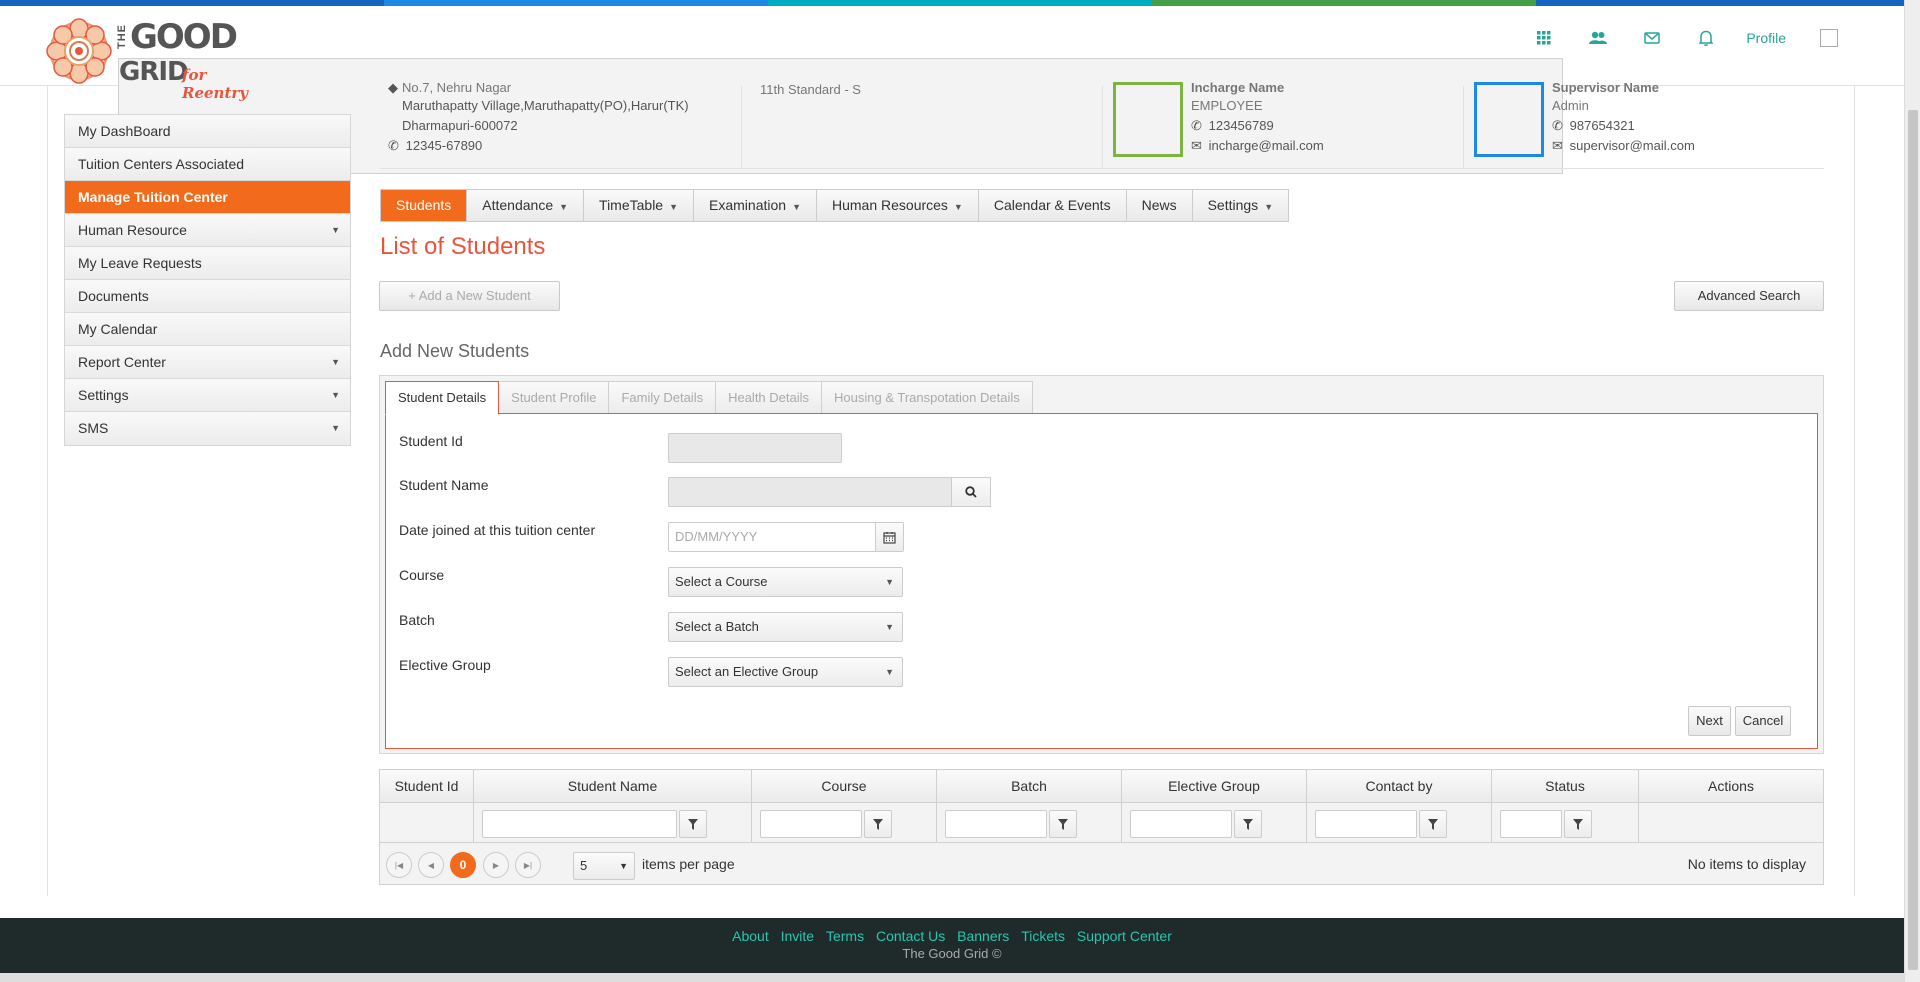 The image size is (1920, 982). What do you see at coordinates (463, 865) in the screenshot?
I see `current-page: 0` at bounding box center [463, 865].